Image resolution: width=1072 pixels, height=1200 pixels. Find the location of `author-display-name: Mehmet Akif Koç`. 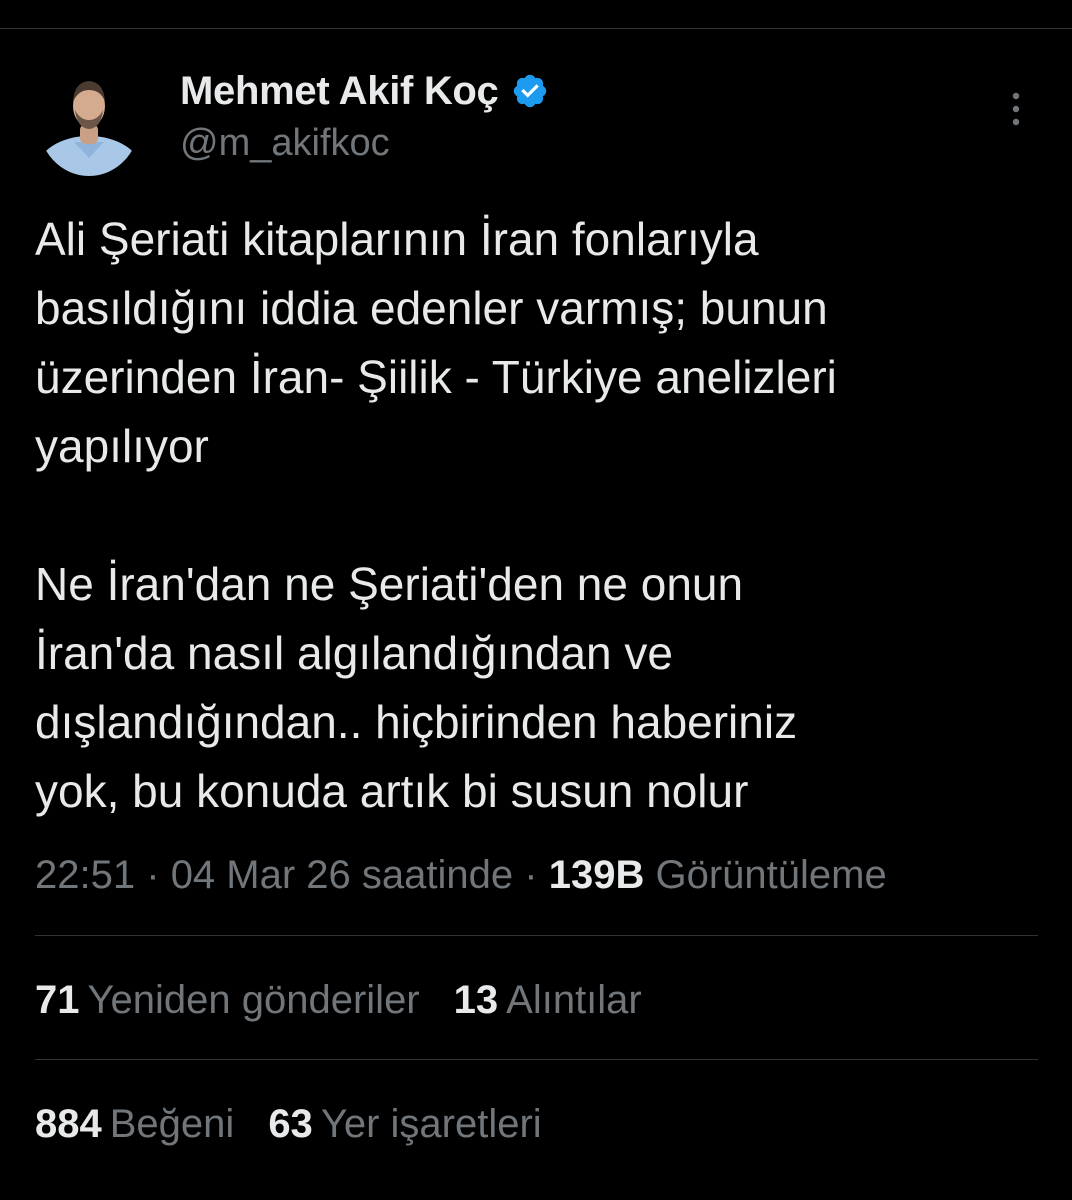

author-display-name: Mehmet Akif Koç is located at coordinates (339, 91).